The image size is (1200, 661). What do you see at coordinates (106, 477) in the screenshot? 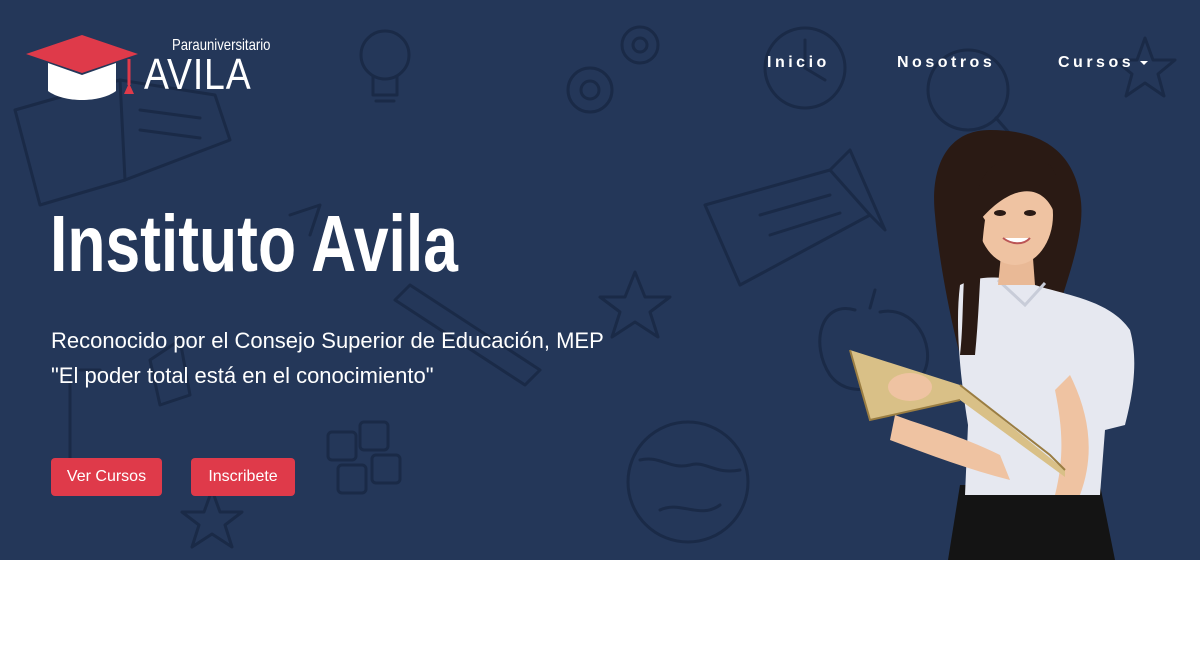
I see `ver-cursos-button: Ver Cursos` at bounding box center [106, 477].